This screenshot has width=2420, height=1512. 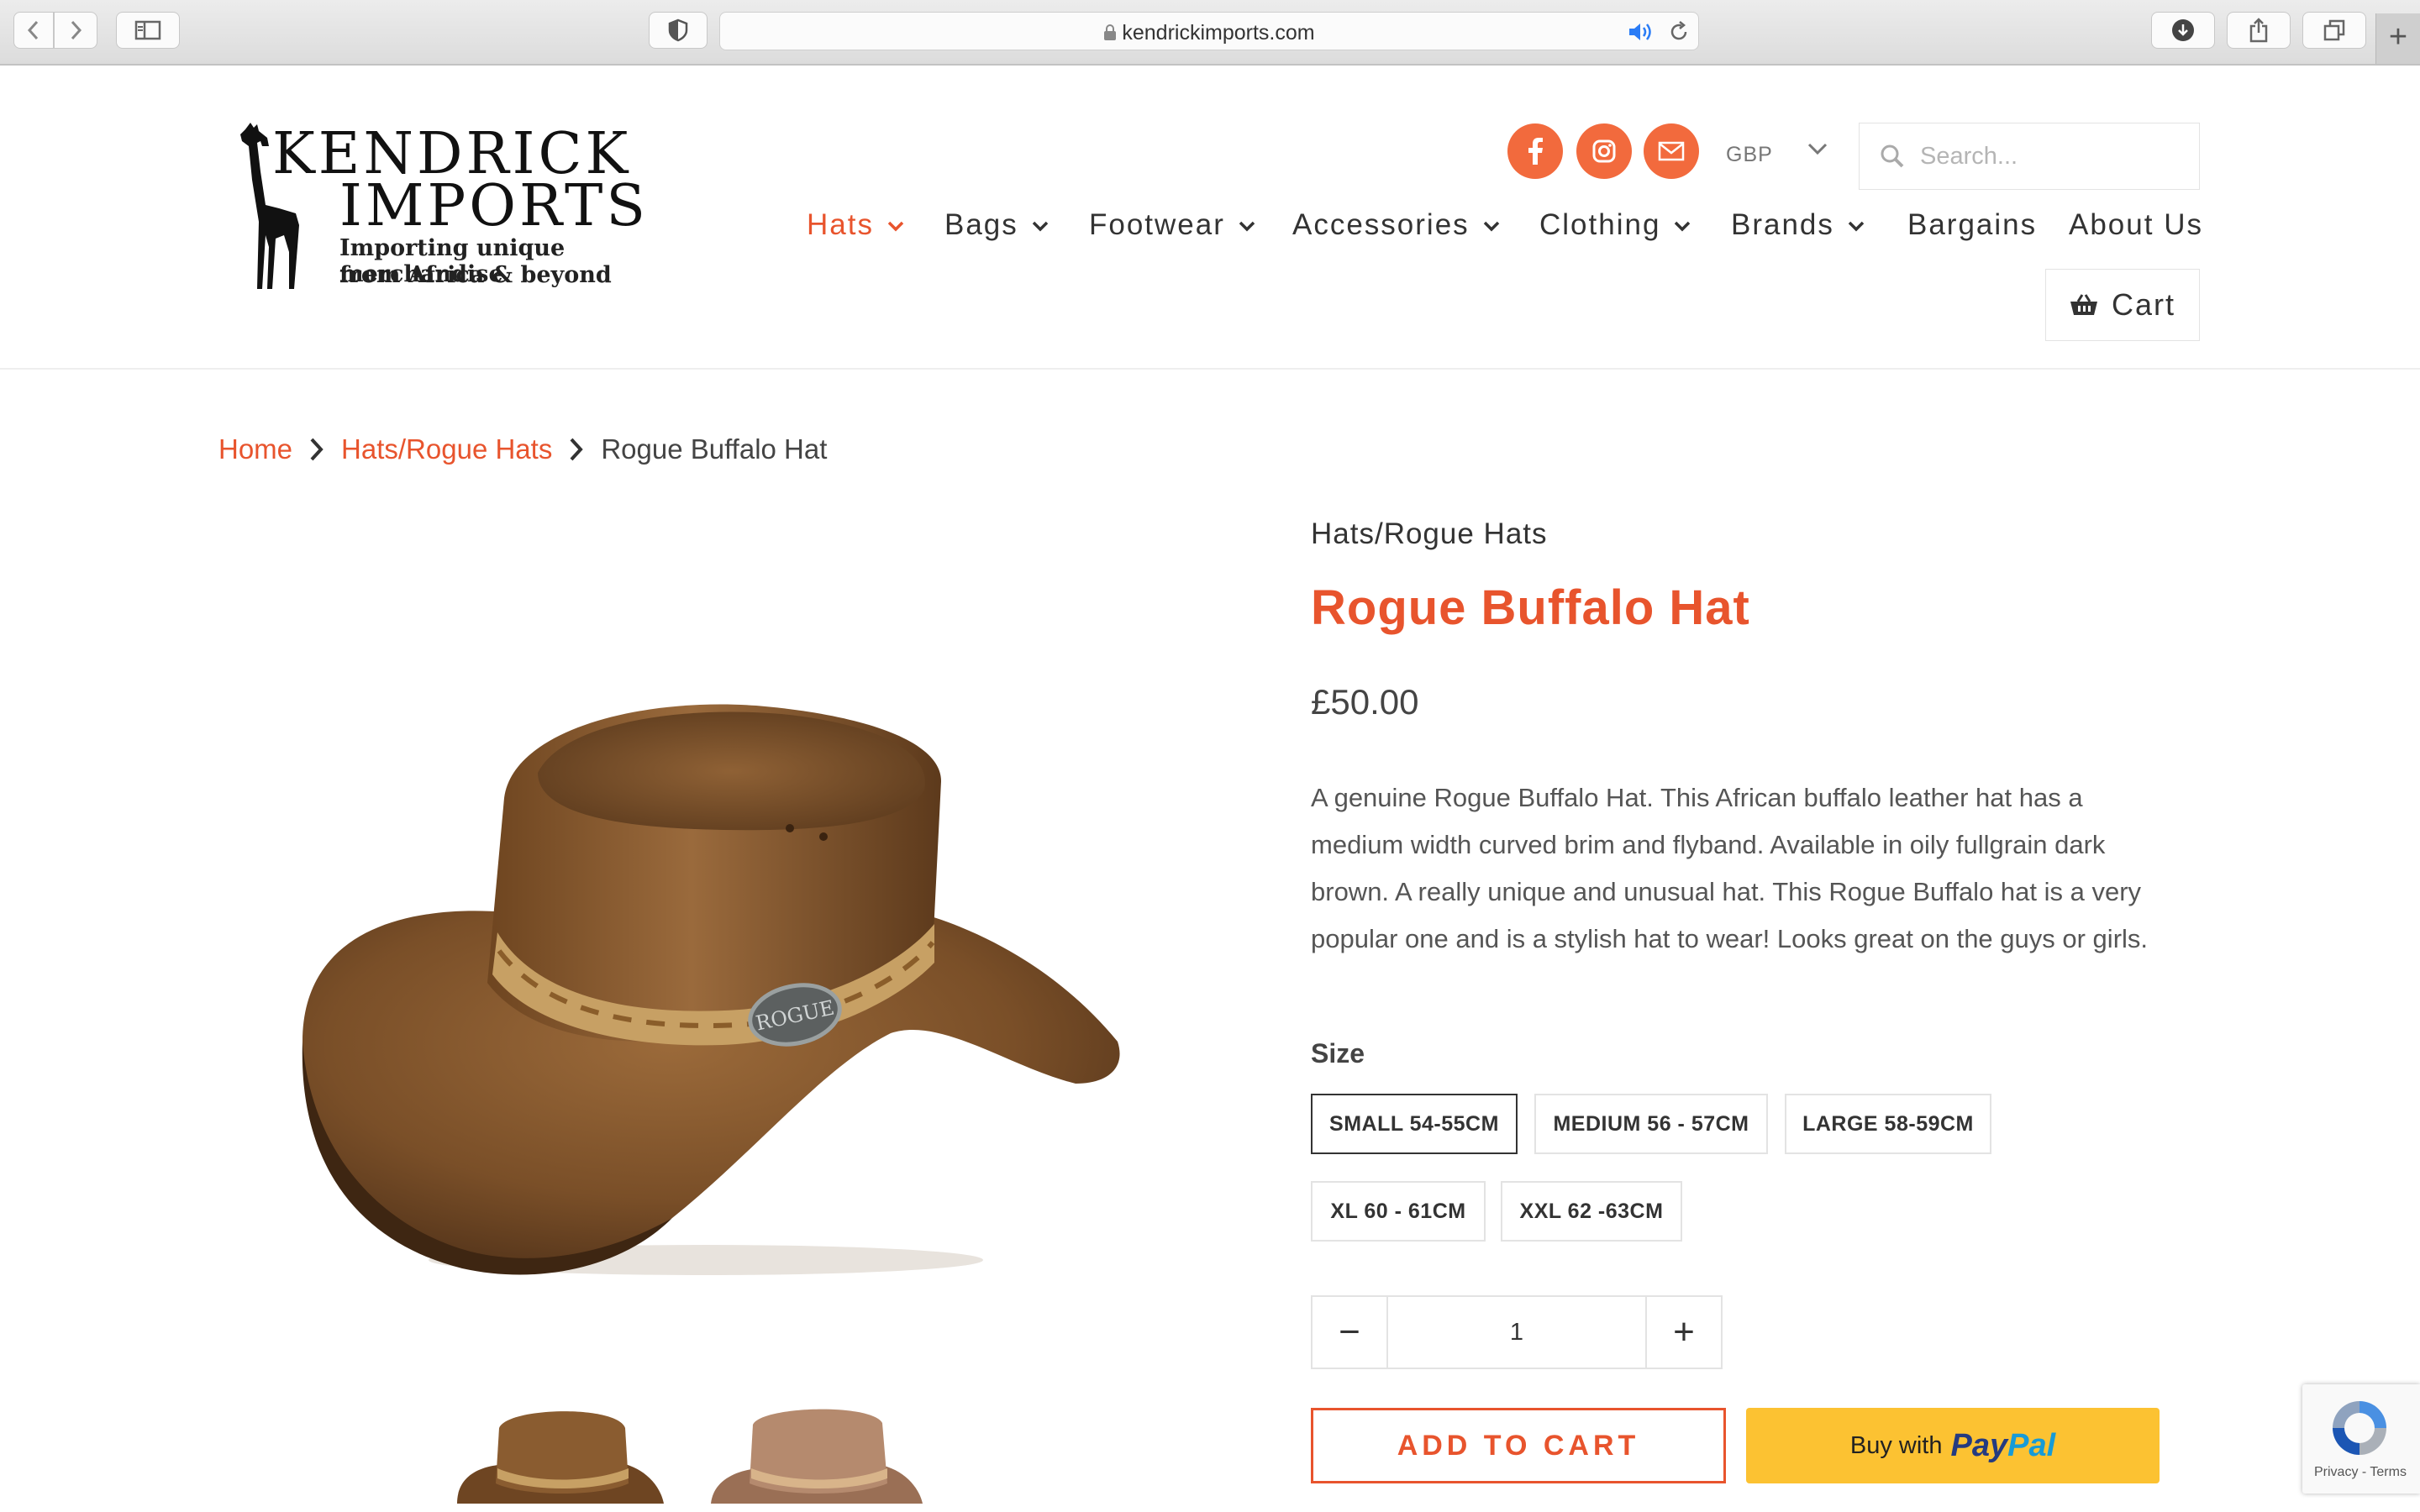 I want to click on nav-brands-label: Brands, so click(x=1783, y=224).